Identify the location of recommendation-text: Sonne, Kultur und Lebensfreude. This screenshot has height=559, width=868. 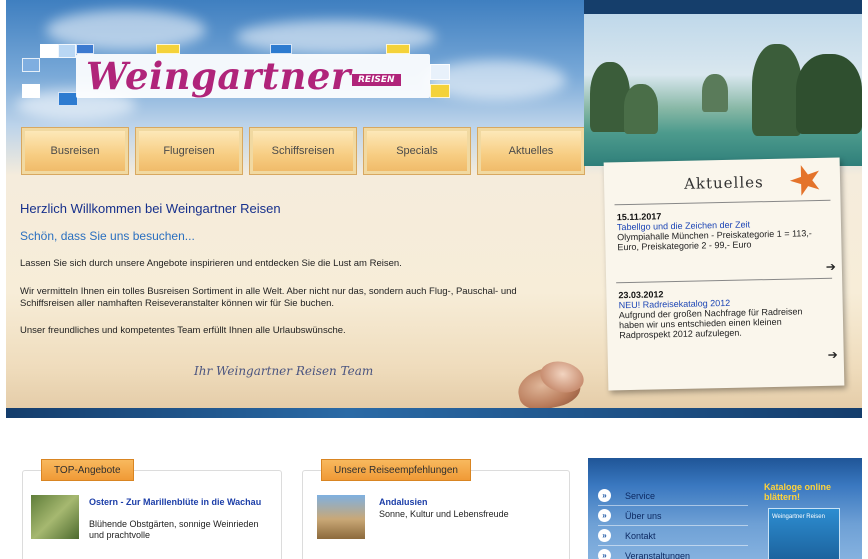
(444, 514).